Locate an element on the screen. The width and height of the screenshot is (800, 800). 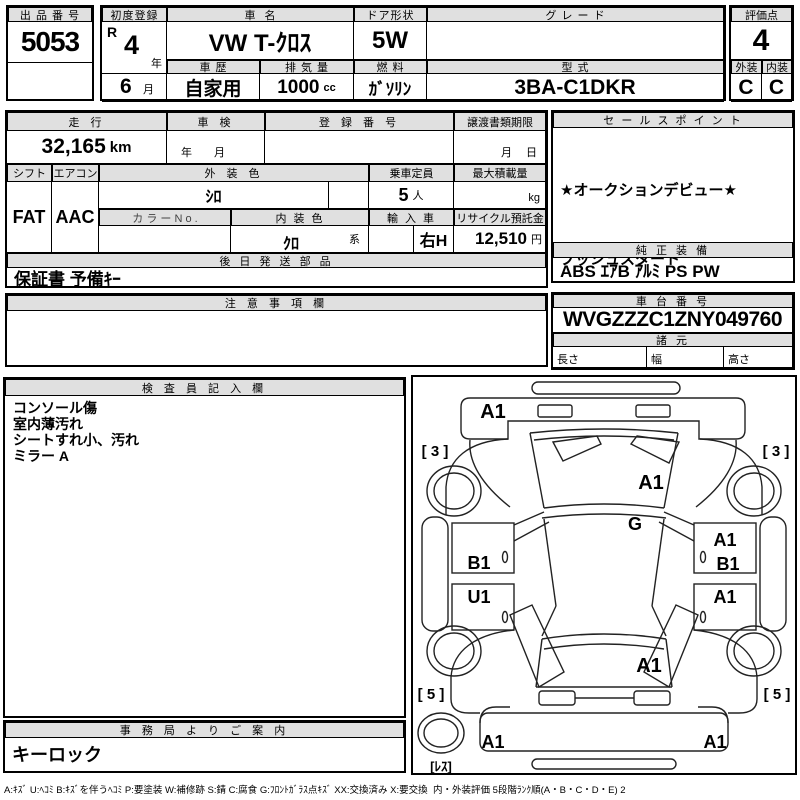
recycle-value: 12,510 円 is located at coordinates (500, 239).